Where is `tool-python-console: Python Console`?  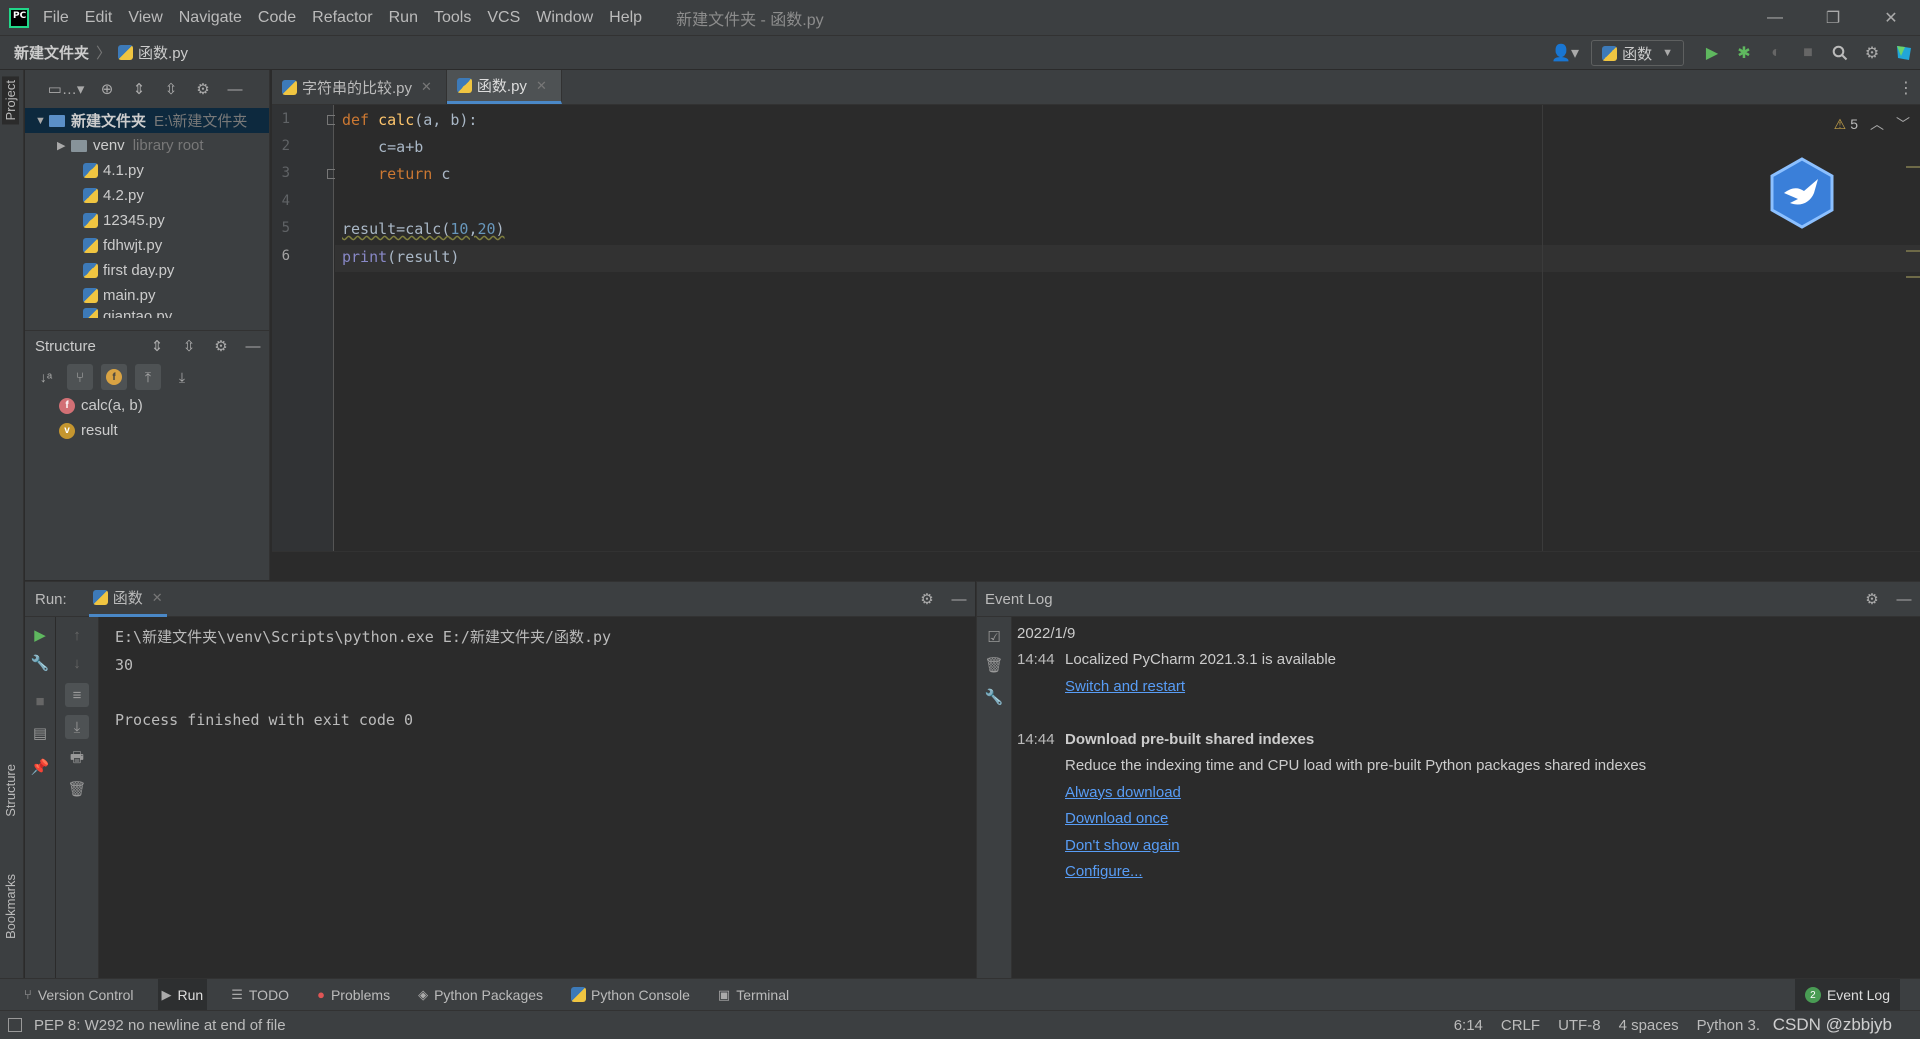
tool-python-console: Python Console is located at coordinates (630, 995).